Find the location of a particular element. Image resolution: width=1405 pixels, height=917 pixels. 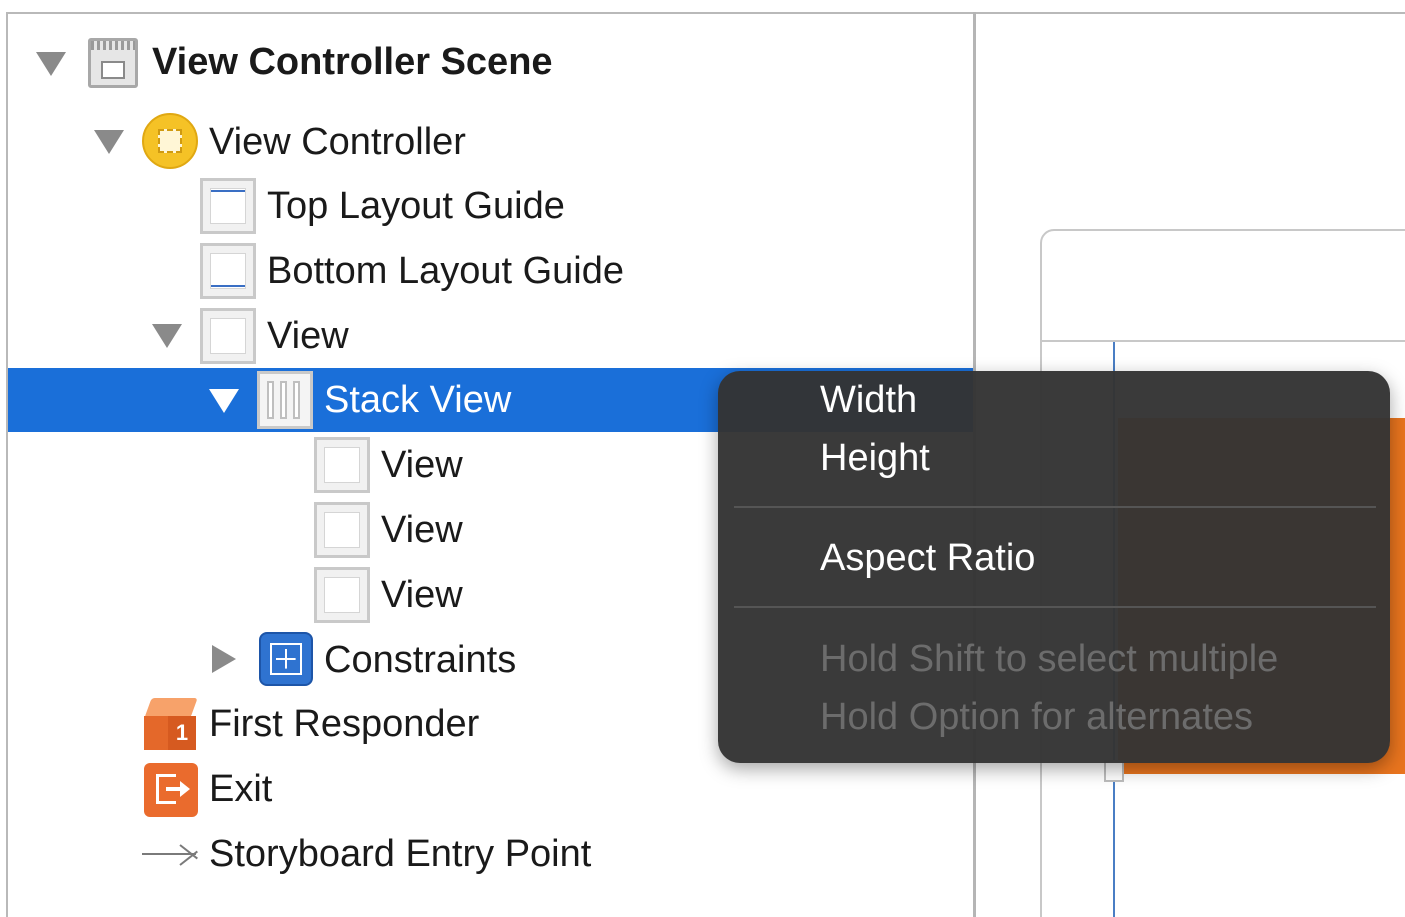

stack-view-icon is located at coordinates (285, 400).